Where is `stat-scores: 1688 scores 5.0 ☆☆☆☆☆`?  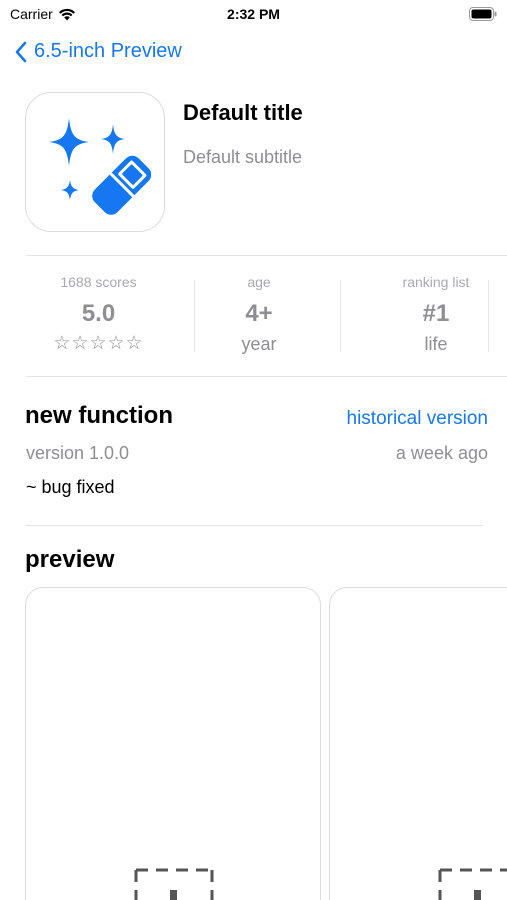 stat-scores: 1688 scores 5.0 ☆☆☆☆☆ is located at coordinates (98, 308).